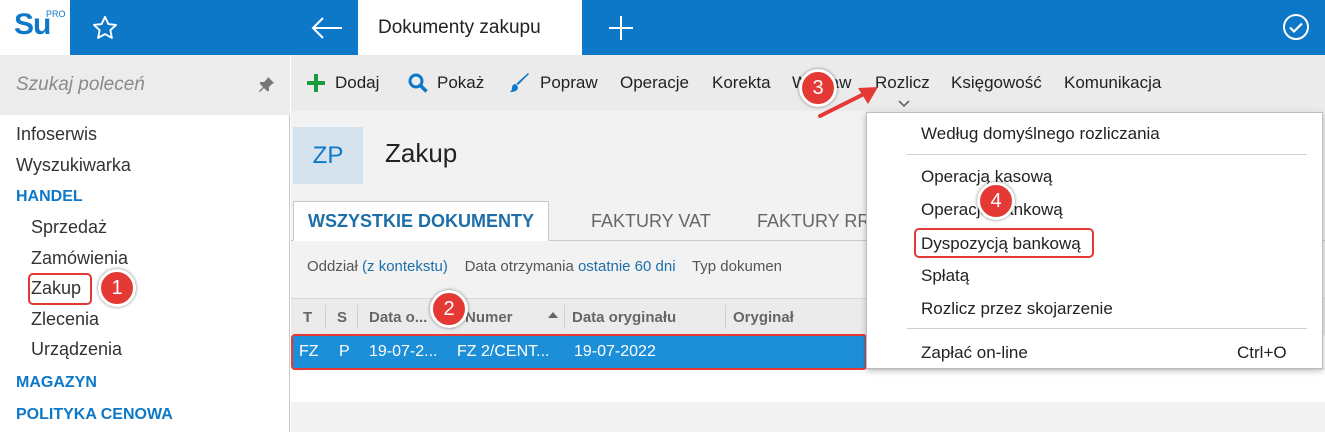 This screenshot has width=1325, height=432. I want to click on cell-t: FZ, so click(309, 351).